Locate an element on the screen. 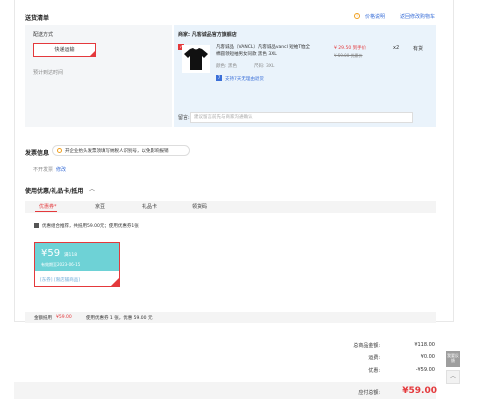  invoice-title: 发票信息 is located at coordinates (37, 153).